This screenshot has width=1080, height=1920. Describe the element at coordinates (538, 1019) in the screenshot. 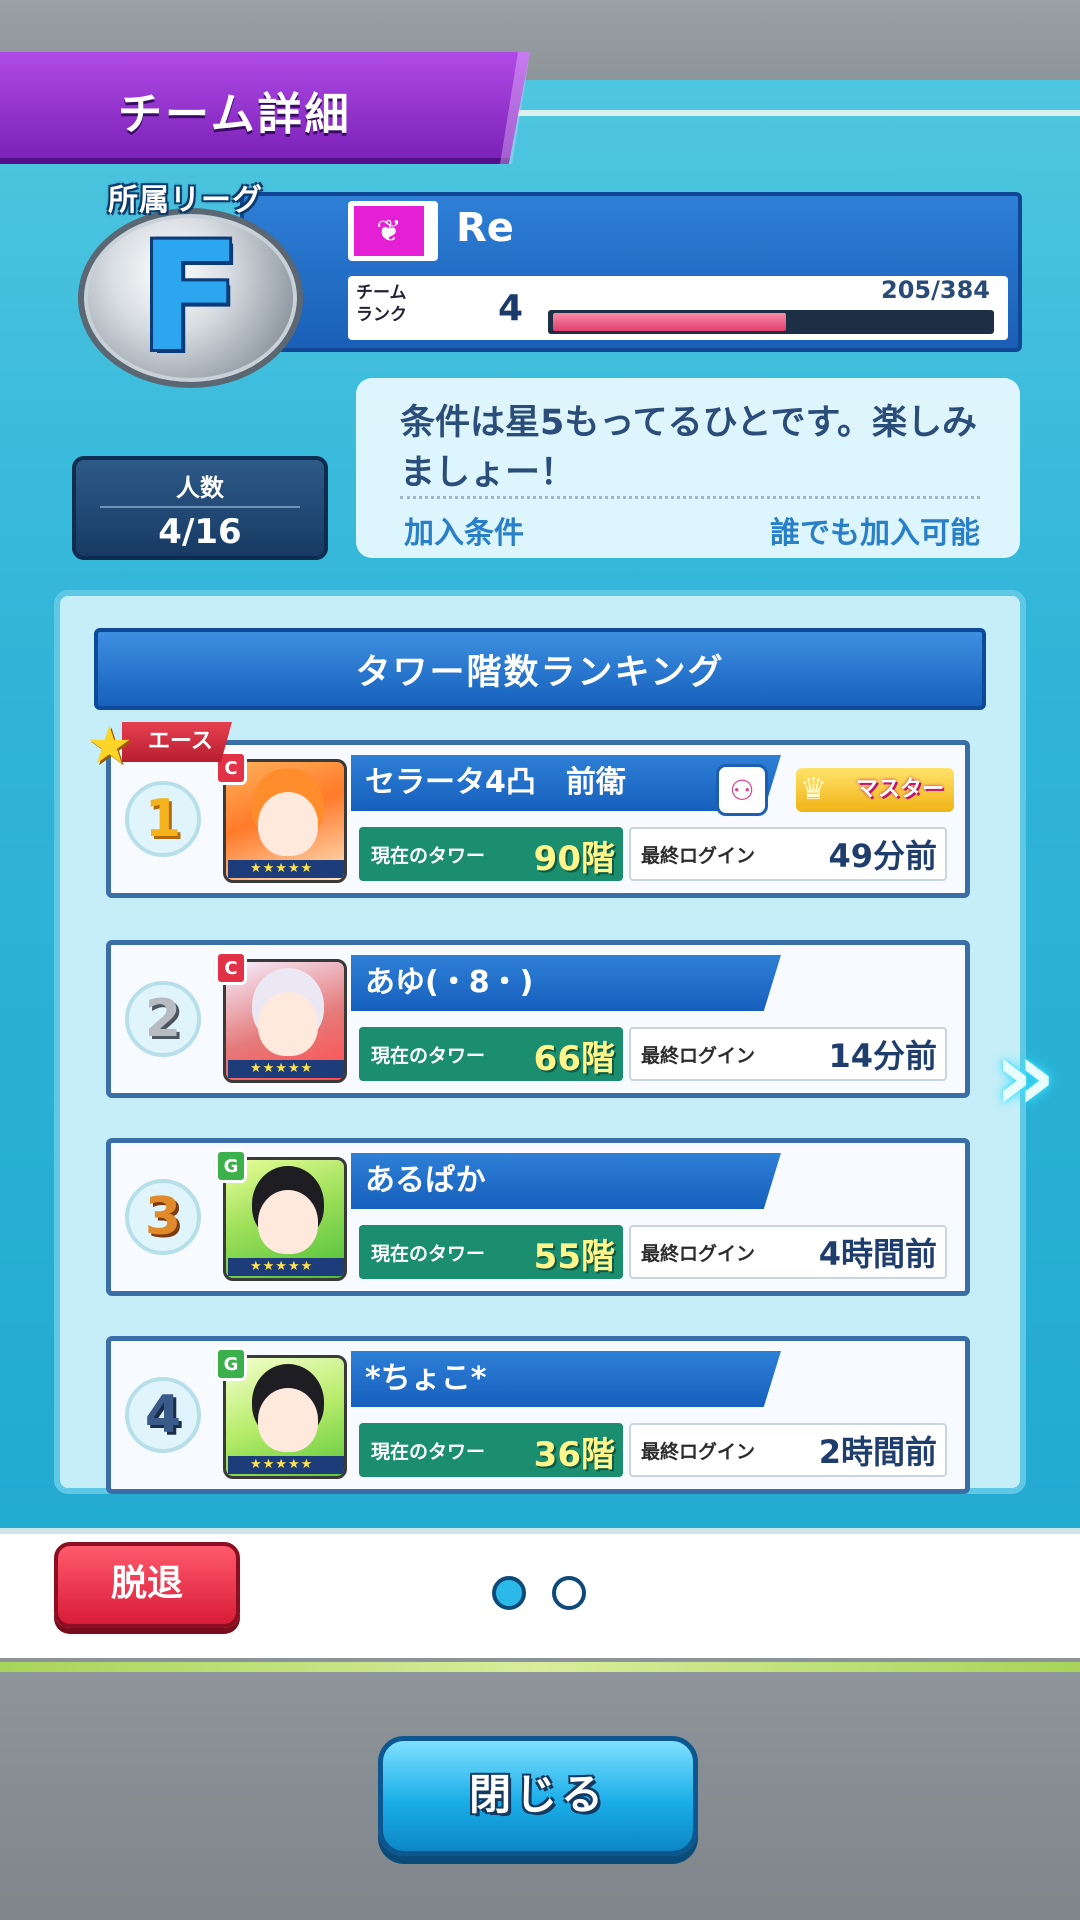

I see `ranking-row: 2 ★★★★★ C あゆ(・8・) 現在のタワー 66階 最終ログイン 14分前` at that location.